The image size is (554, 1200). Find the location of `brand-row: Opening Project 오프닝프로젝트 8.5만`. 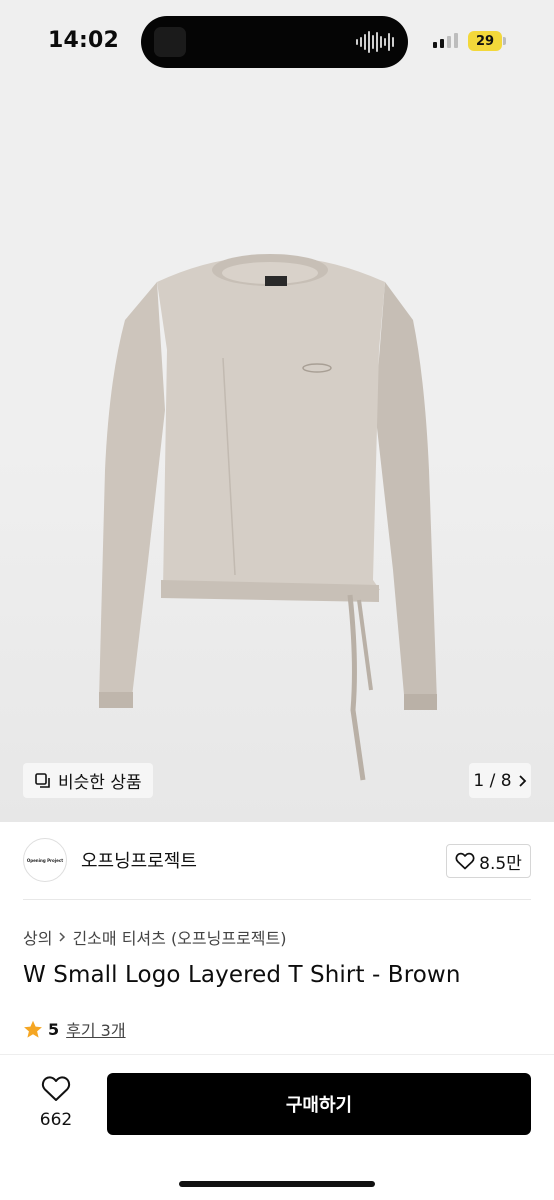

brand-row: Opening Project 오프닝프로젝트 8.5만 is located at coordinates (277, 861).